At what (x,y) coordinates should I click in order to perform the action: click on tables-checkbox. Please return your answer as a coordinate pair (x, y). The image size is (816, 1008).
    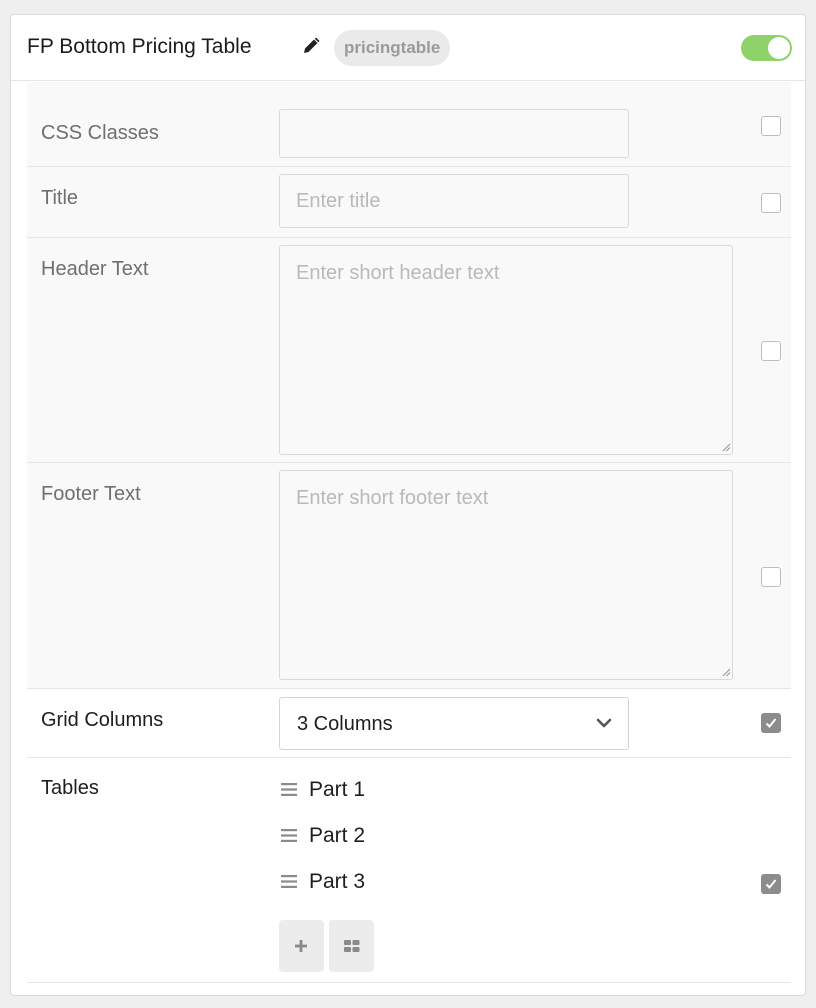
    Looking at the image, I should click on (771, 884).